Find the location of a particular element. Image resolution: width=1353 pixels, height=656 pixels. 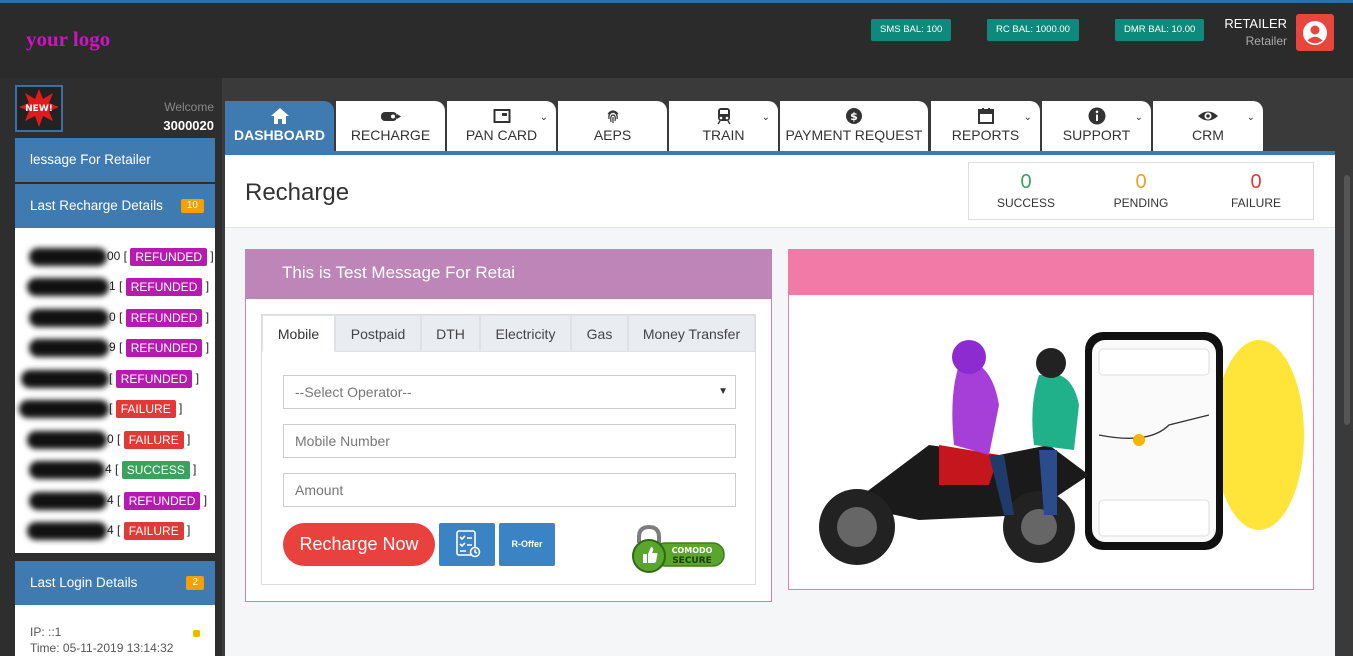

comodo-secure-badge: COMODO SECURE is located at coordinates (679, 549).